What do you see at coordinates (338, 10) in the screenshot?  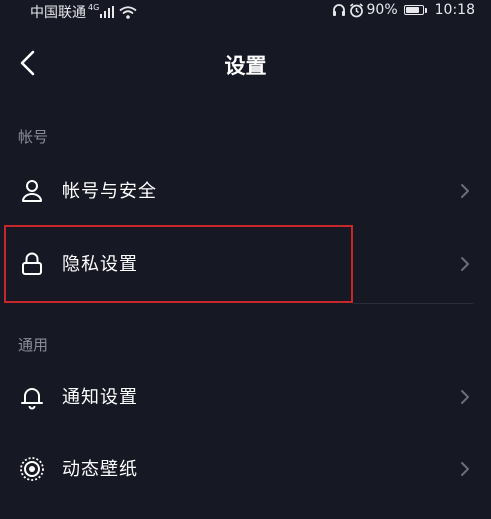 I see `headphone-icon` at bounding box center [338, 10].